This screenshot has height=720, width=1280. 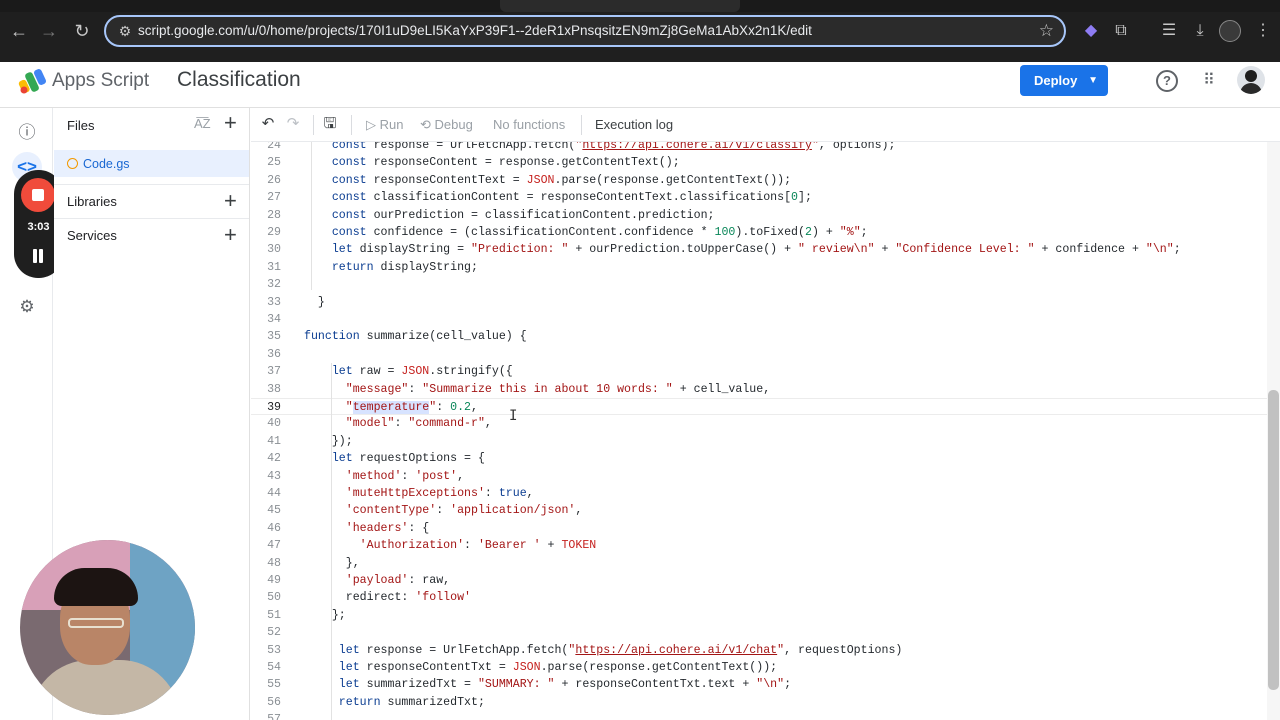 I want to click on help-icon: ?, so click(x=1167, y=81).